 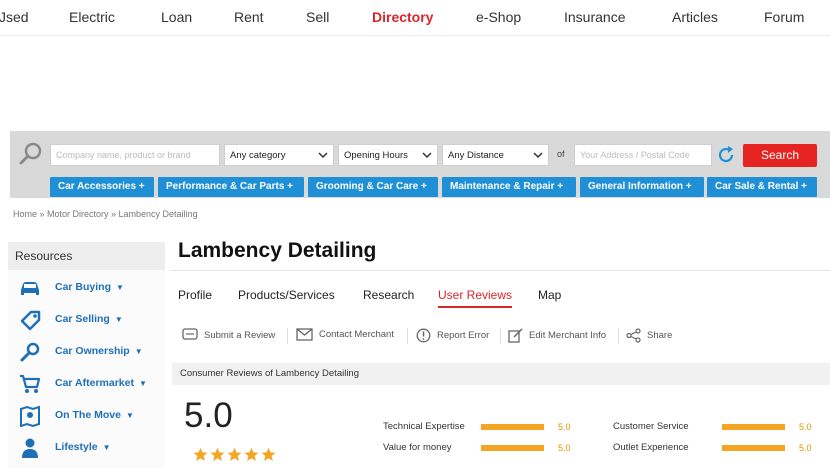 I want to click on edit-icon, so click(x=515, y=335).